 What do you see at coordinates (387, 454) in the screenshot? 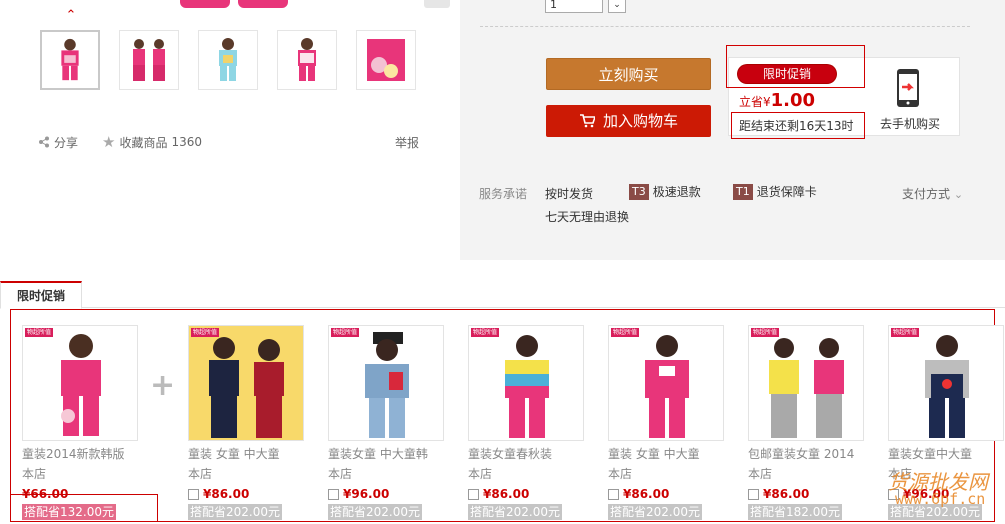
I see `product-title: 童装女童 中大童韩` at bounding box center [387, 454].